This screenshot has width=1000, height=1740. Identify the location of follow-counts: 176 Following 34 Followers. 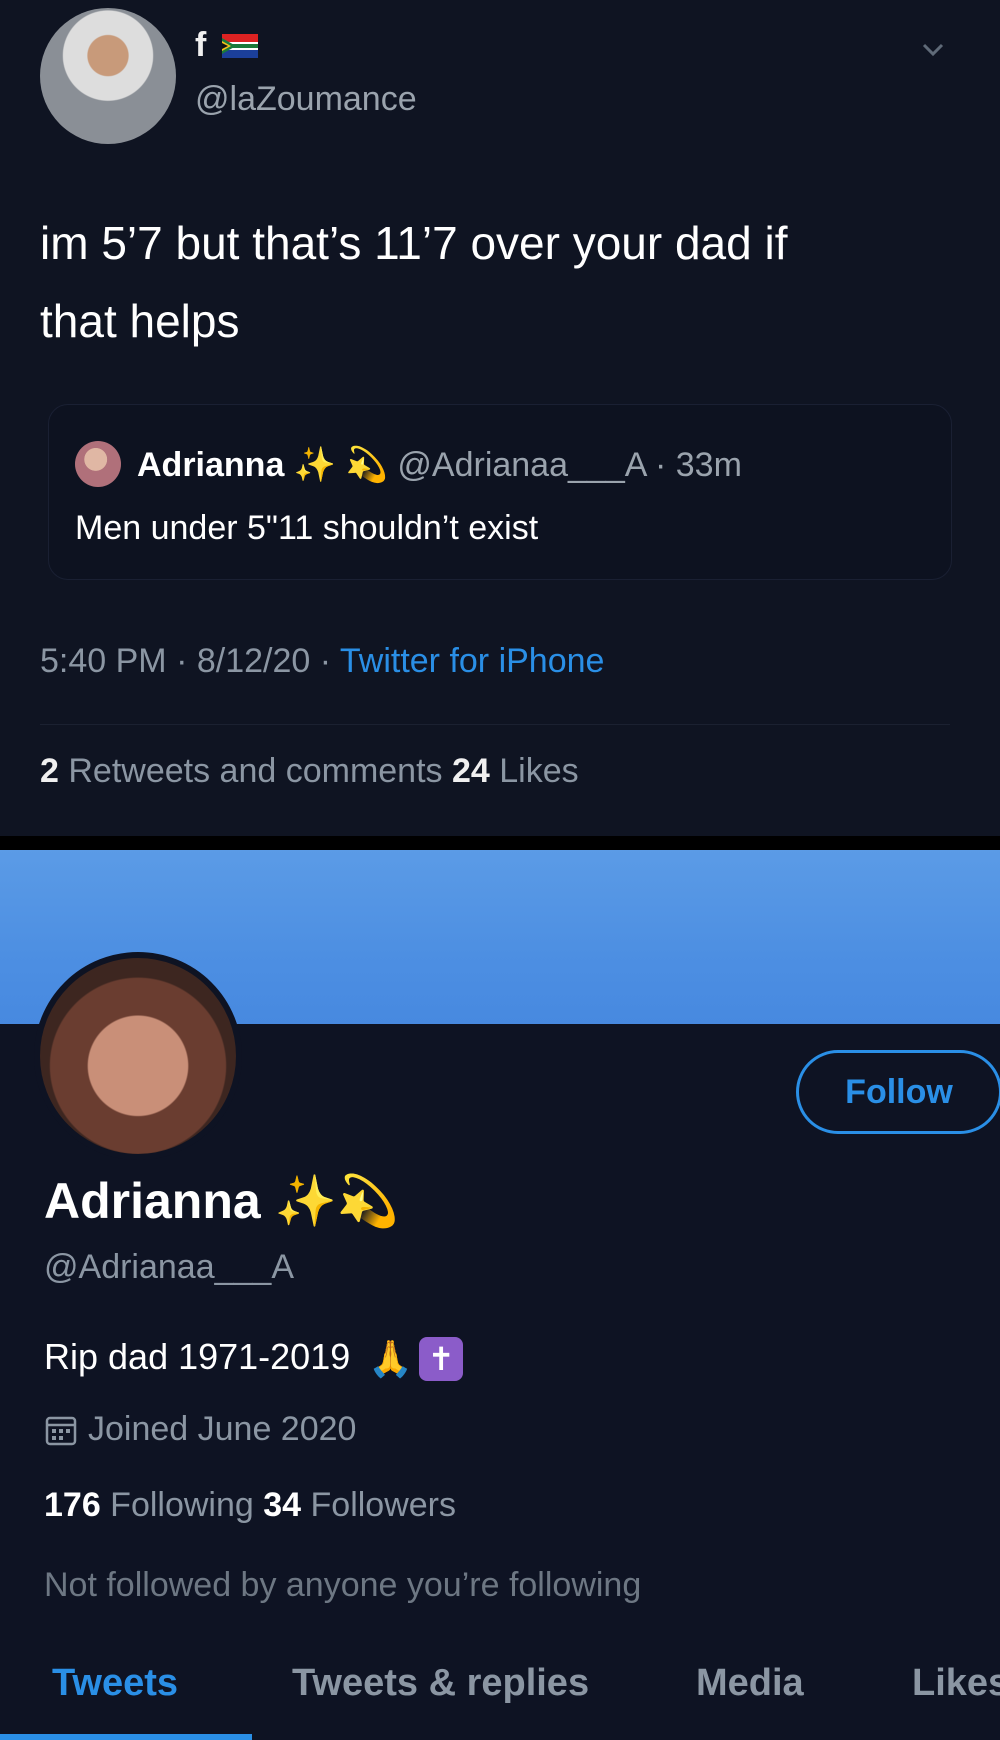
(250, 1505).